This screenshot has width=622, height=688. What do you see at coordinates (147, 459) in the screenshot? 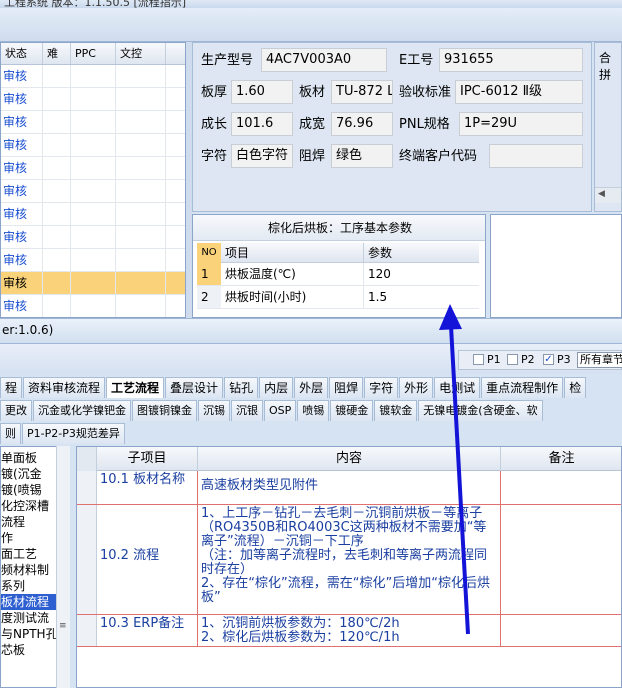
I see `col-subitem: 子项目` at bounding box center [147, 459].